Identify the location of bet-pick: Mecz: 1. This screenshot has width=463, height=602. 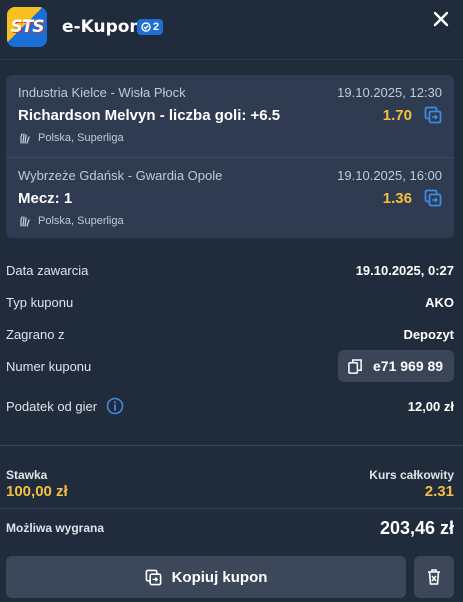
(45, 198).